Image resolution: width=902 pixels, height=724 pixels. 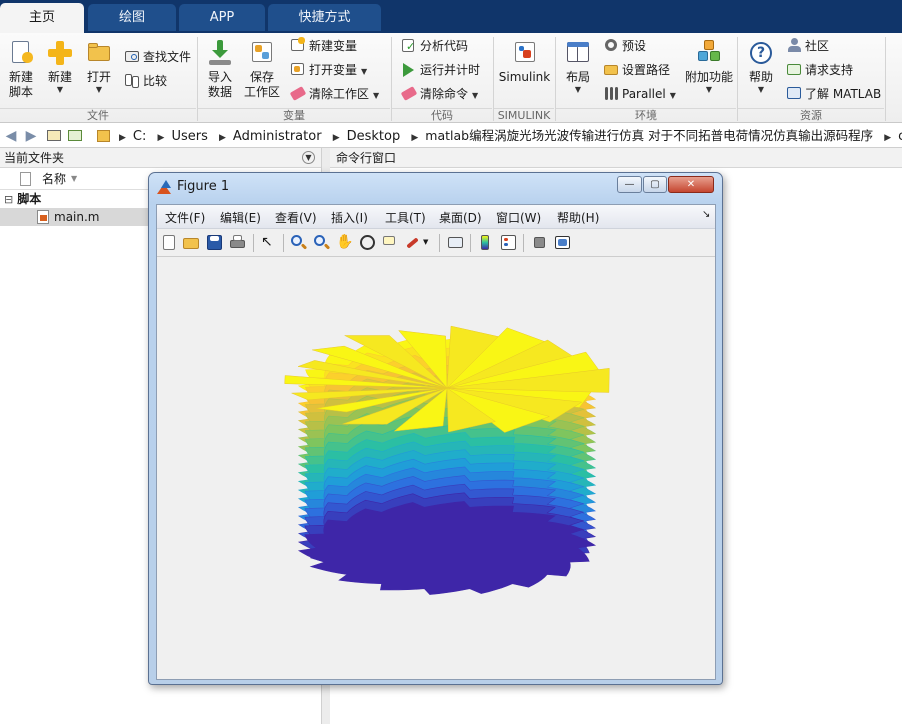 What do you see at coordinates (900, 136) in the screenshot?
I see `breadcrumb-code: code` at bounding box center [900, 136].